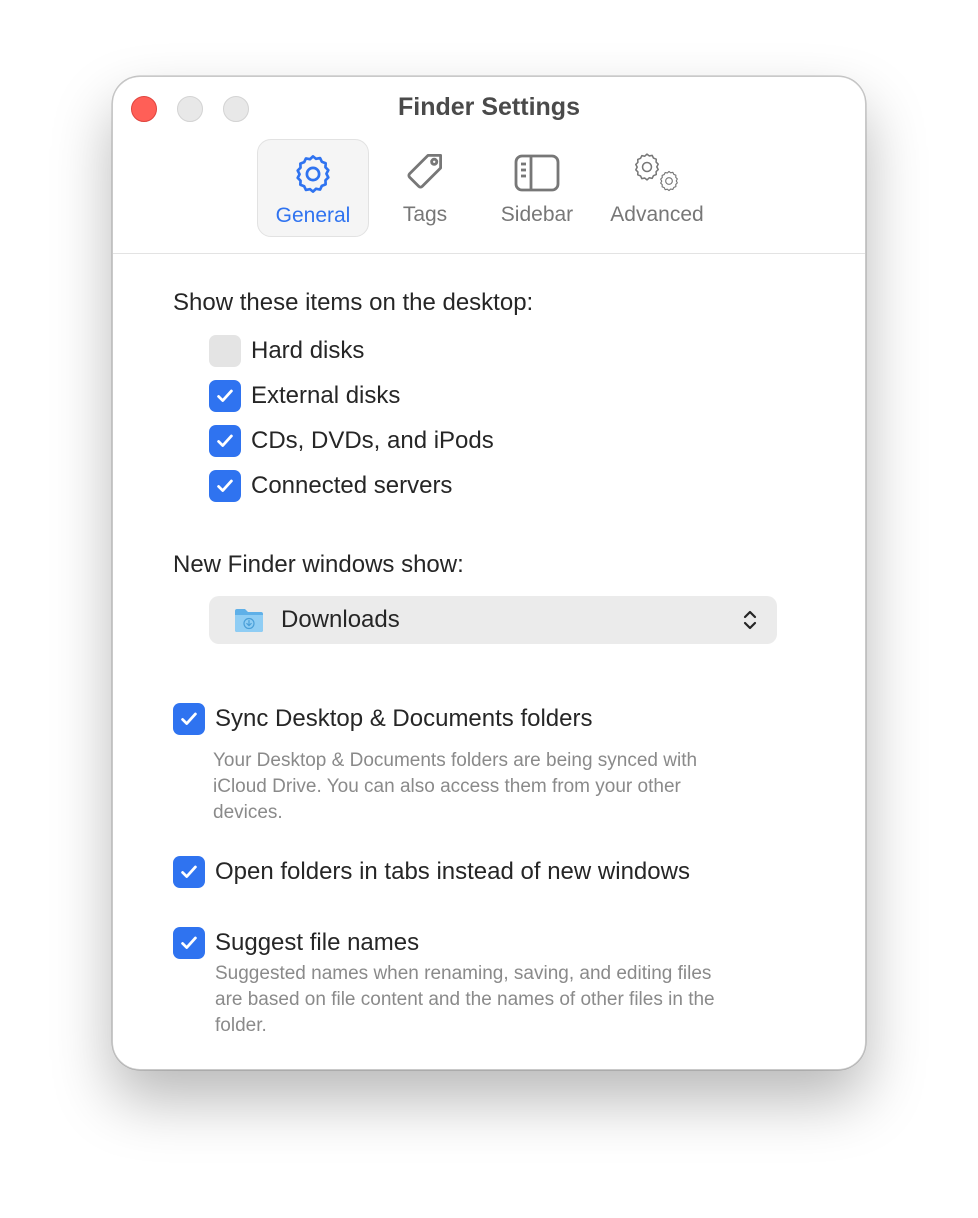  Describe the element at coordinates (318, 564) in the screenshot. I see `new-window-heading: New Finder windows show:` at that location.